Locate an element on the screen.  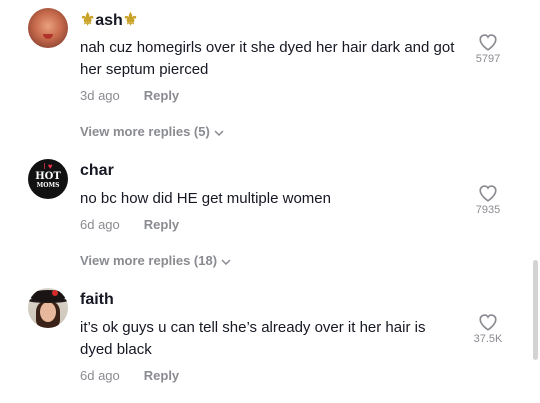
avatar-text-bottom: MOMS is located at coordinates (48, 185).